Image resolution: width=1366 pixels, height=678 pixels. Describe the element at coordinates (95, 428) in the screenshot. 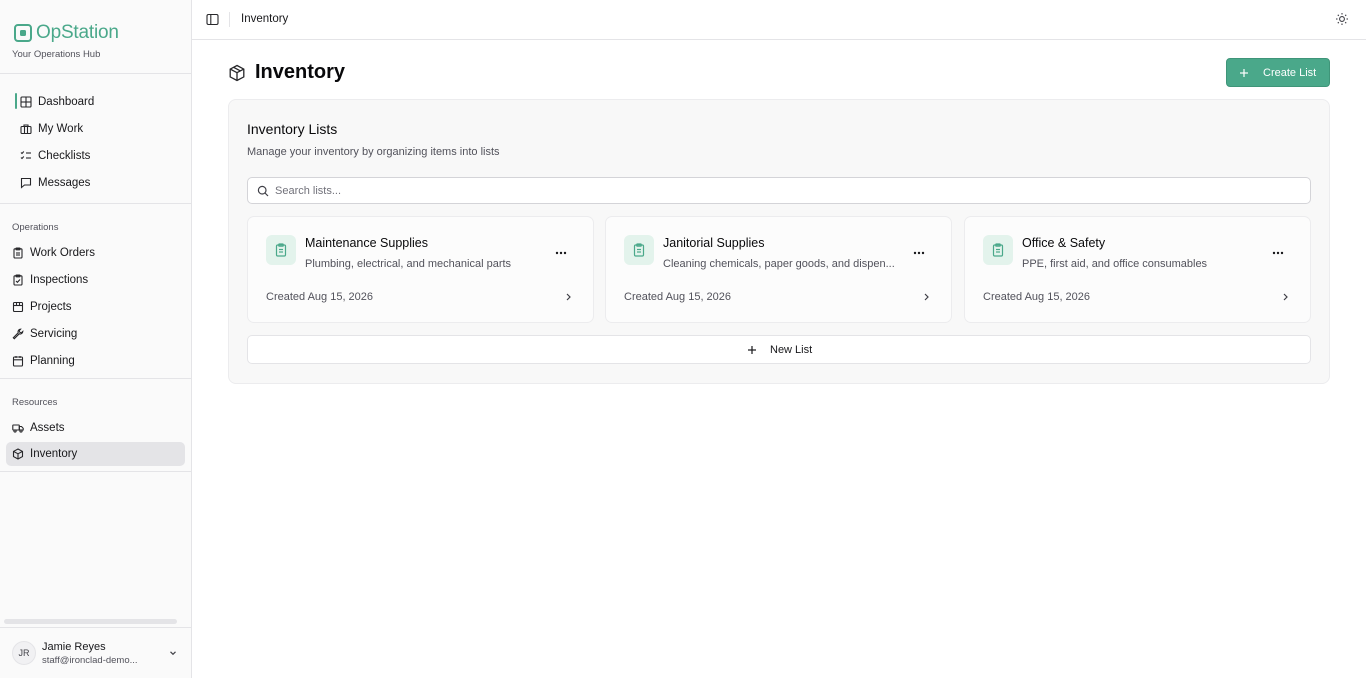

I see `sidebar-item-assets: Assets` at that location.